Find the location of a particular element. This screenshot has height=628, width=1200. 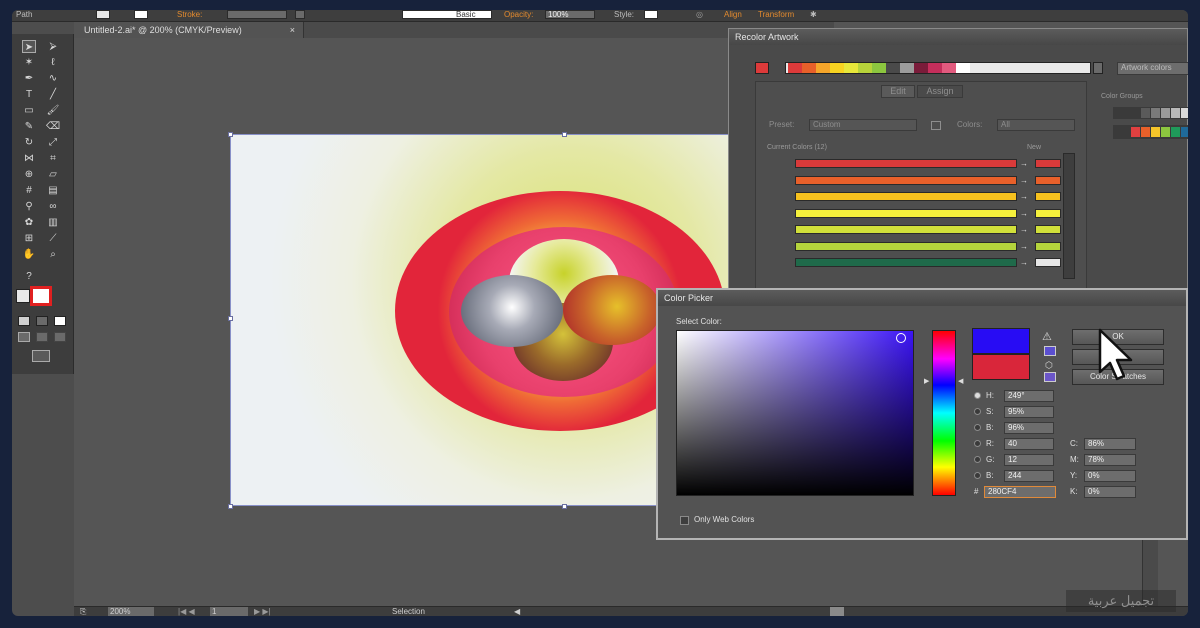

hue-radio is located at coordinates (977, 395).